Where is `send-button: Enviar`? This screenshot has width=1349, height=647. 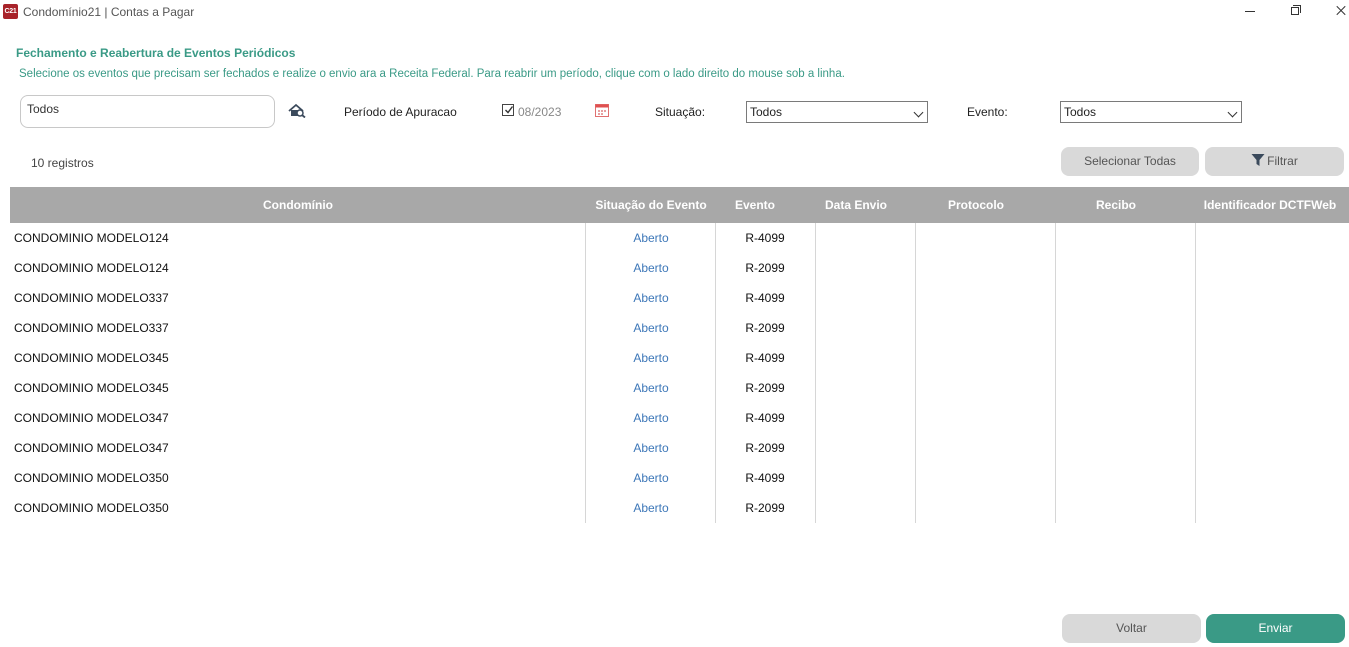 send-button: Enviar is located at coordinates (1275, 628).